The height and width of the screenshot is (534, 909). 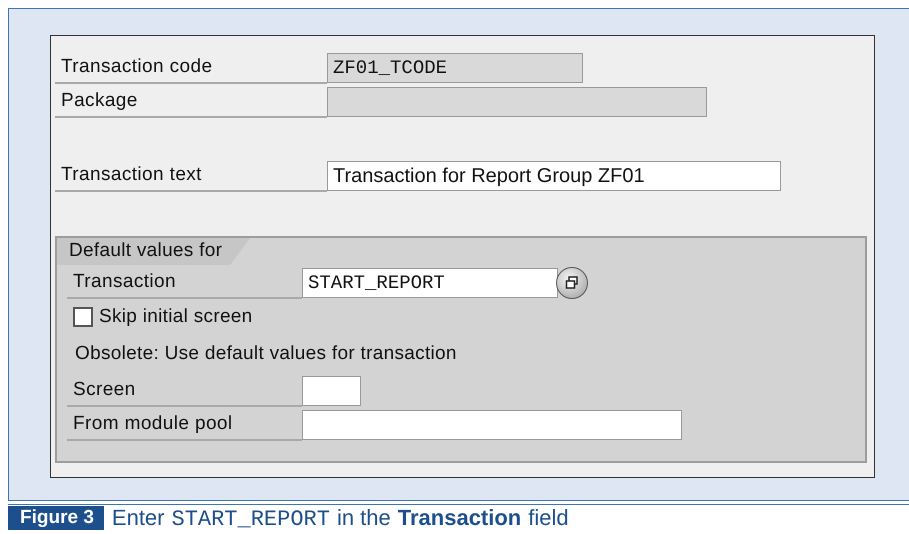 What do you see at coordinates (430, 283) in the screenshot?
I see `input-field: START_REPORT` at bounding box center [430, 283].